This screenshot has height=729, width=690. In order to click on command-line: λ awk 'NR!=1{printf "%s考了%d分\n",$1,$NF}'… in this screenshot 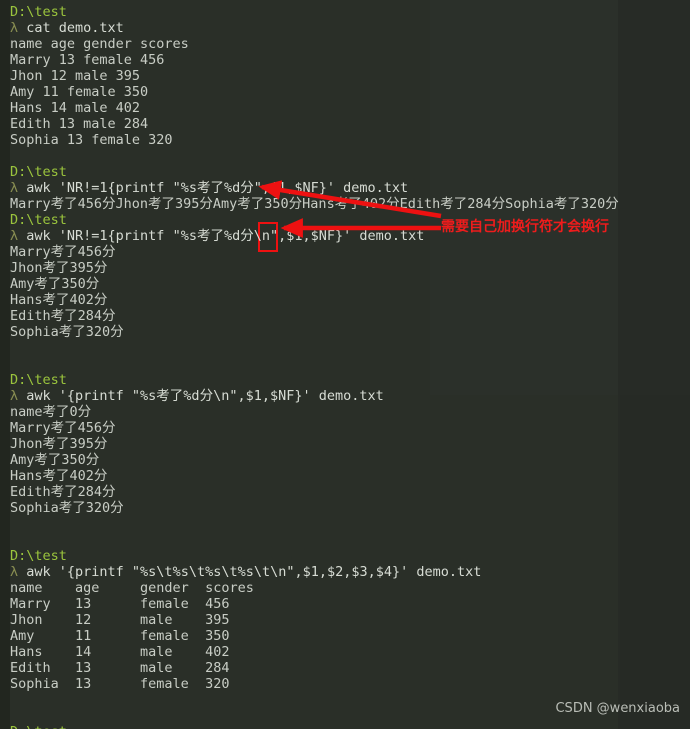, I will do `click(350, 236)`.